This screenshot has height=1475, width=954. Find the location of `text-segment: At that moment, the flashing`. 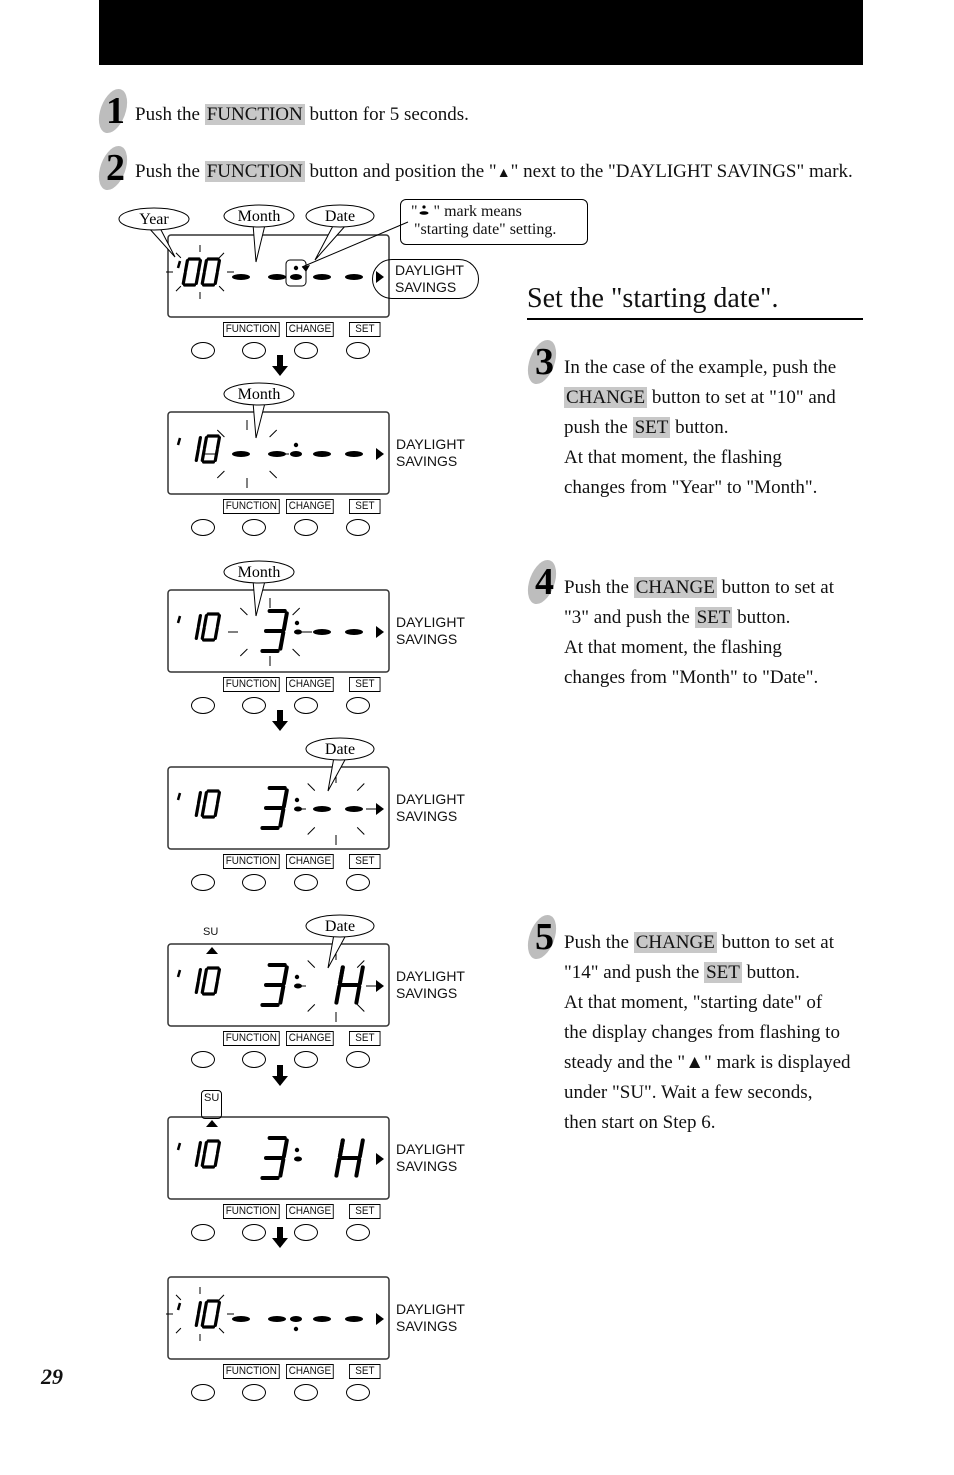

text-segment: At that moment, the flashing is located at coordinates (673, 457).